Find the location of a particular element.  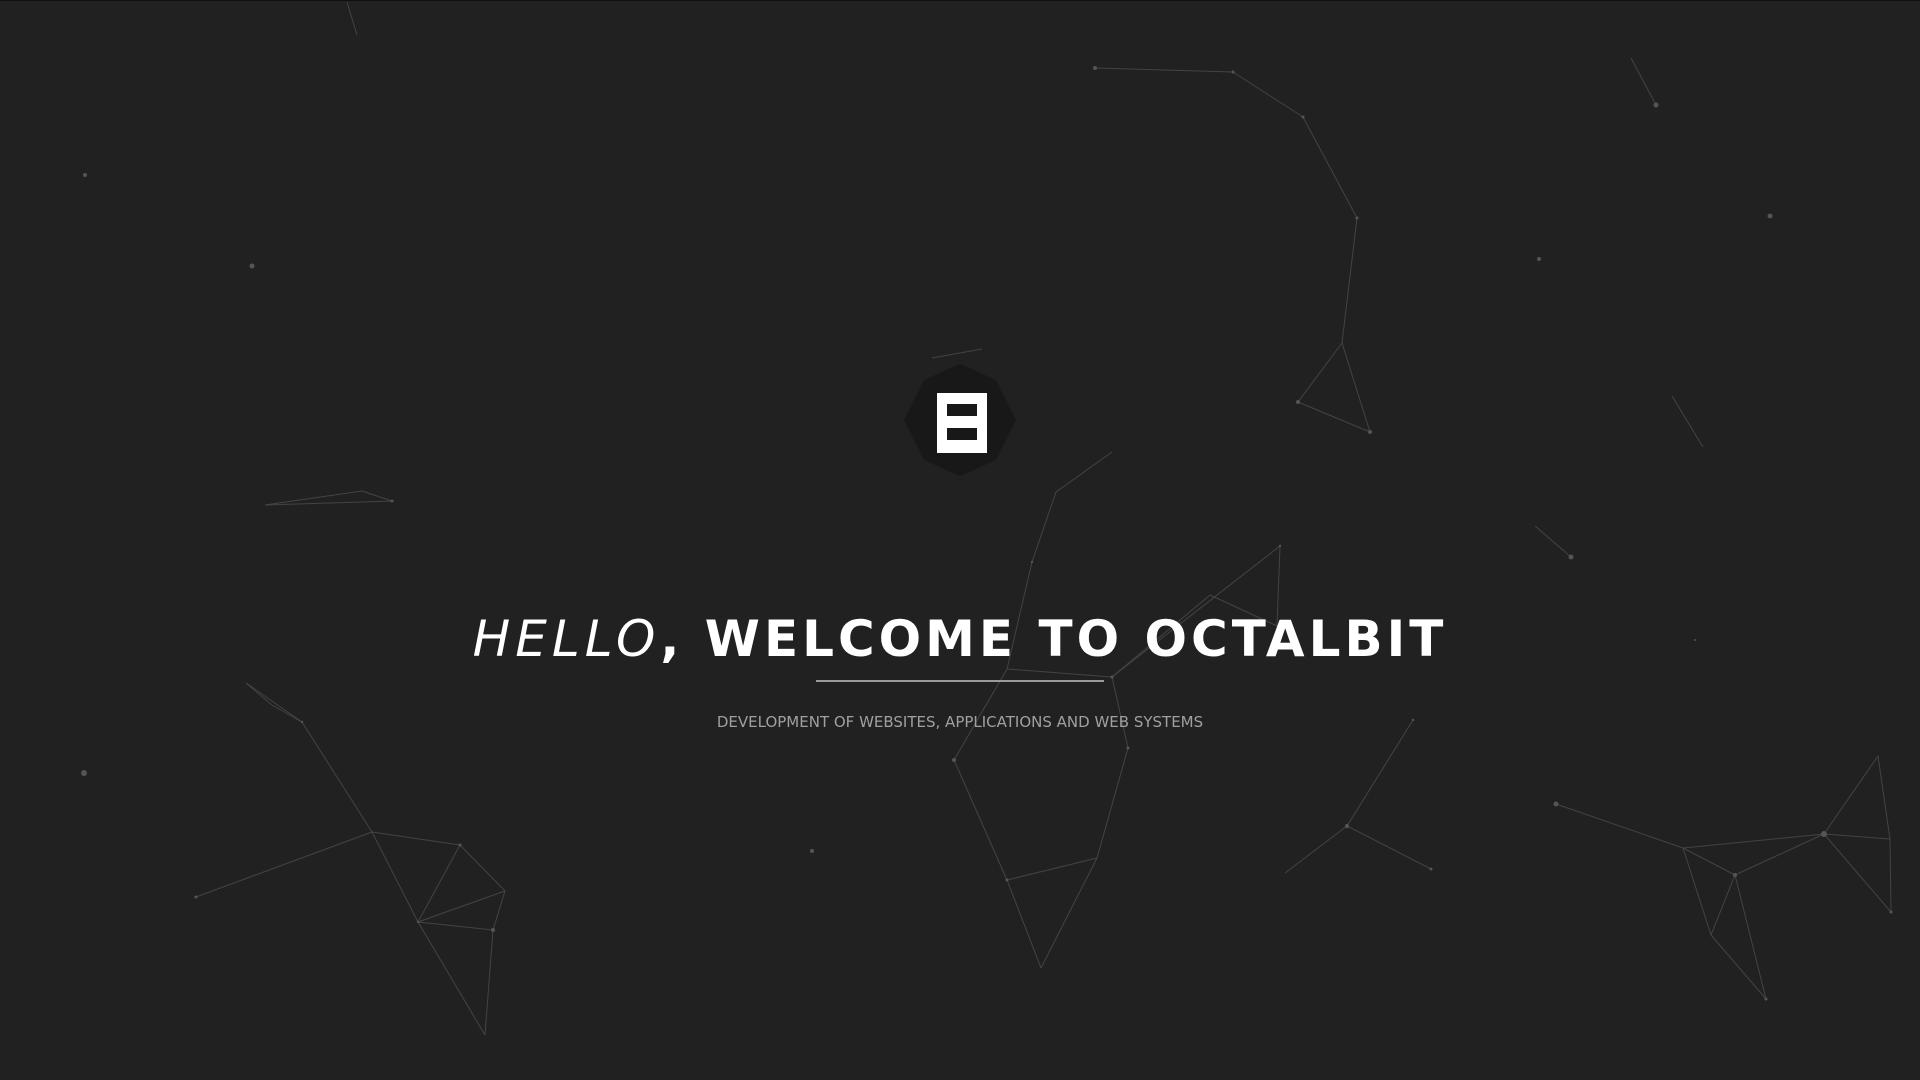

logo-mark-lower-slot is located at coordinates (962, 434).